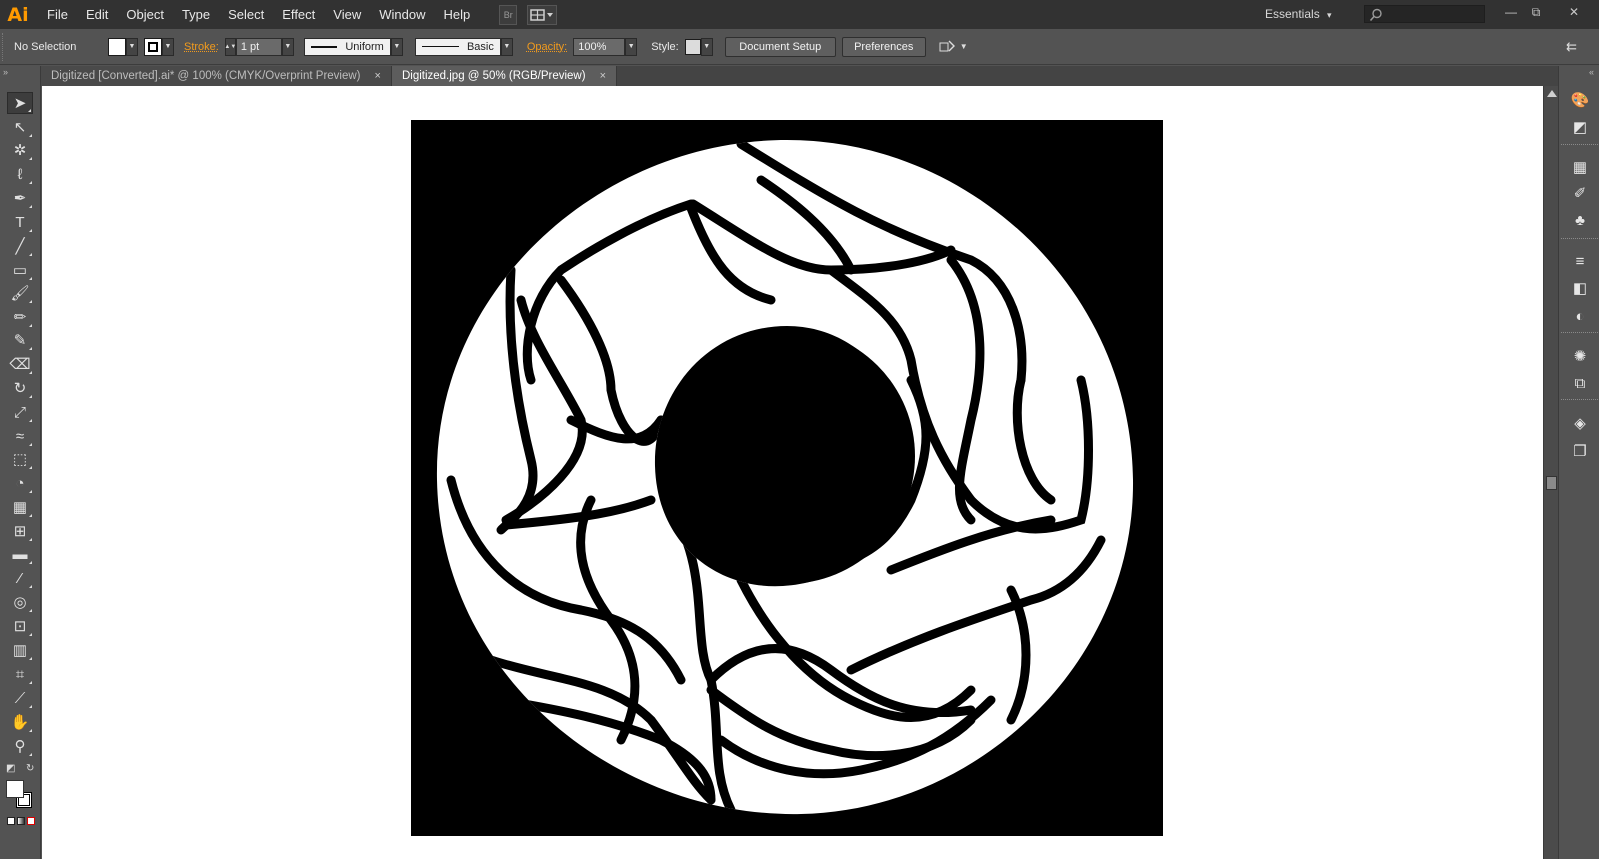 This screenshot has height=859, width=1599. I want to click on zoom-tool-button: ⚲, so click(20, 746).